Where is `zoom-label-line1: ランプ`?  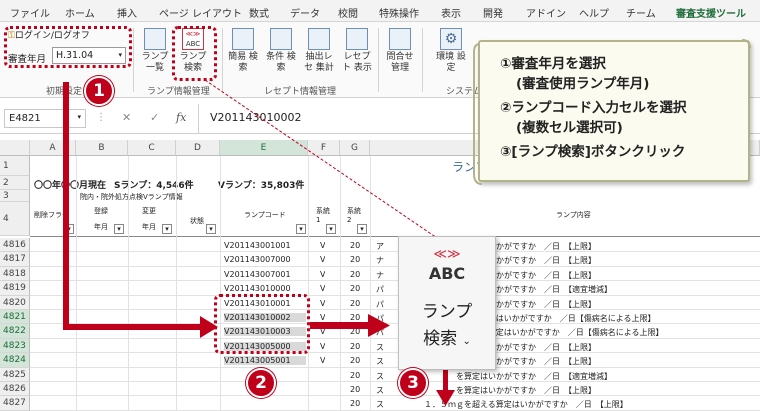
zoom-label-line1: ランプ is located at coordinates (447, 312).